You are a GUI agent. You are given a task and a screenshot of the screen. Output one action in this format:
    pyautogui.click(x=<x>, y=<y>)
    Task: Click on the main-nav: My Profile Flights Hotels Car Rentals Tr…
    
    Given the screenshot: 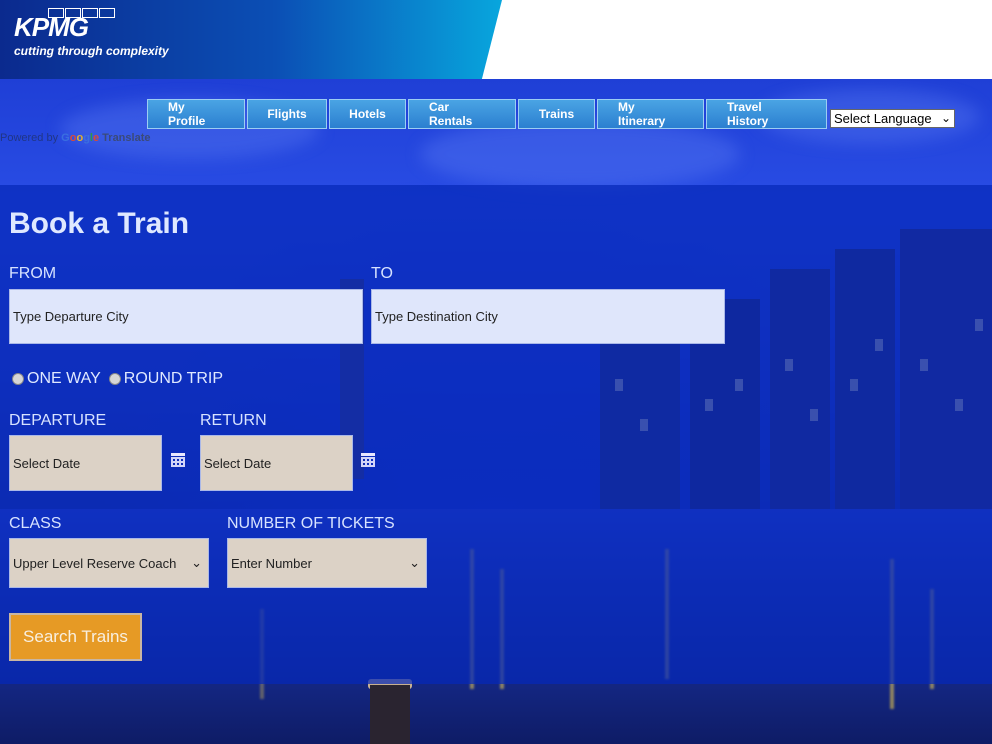 What is the action you would take?
    pyautogui.click(x=487, y=114)
    